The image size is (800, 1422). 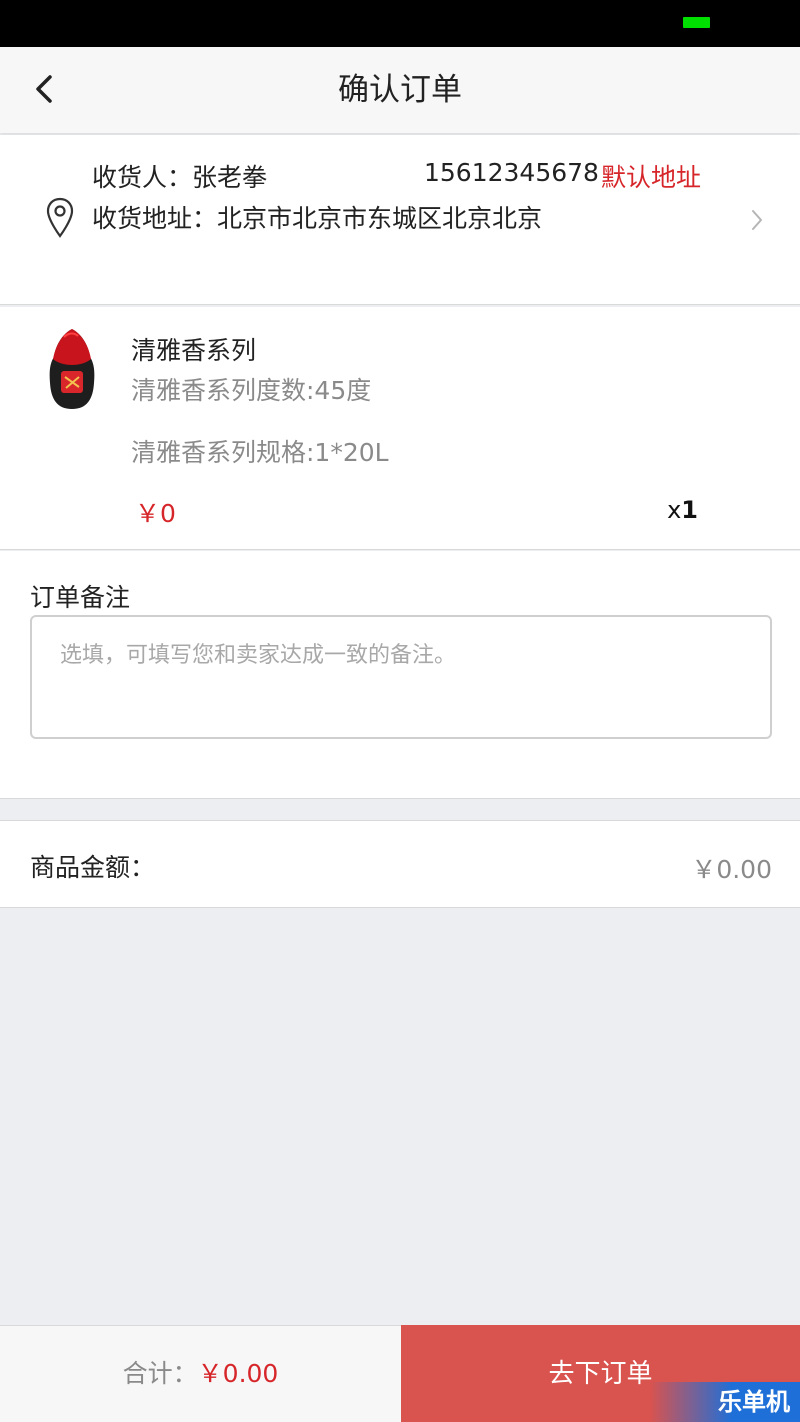 I want to click on remark-label: 订单备注, so click(x=80, y=597).